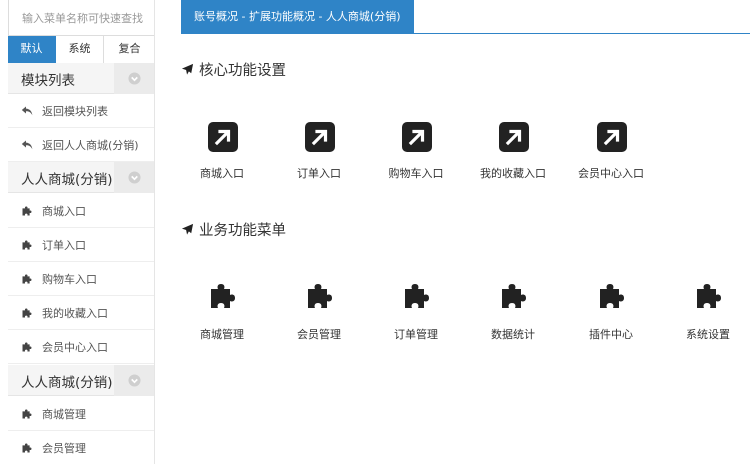 The width and height of the screenshot is (750, 464). I want to click on tile-shop-entry: 商城入口, so click(222, 161).